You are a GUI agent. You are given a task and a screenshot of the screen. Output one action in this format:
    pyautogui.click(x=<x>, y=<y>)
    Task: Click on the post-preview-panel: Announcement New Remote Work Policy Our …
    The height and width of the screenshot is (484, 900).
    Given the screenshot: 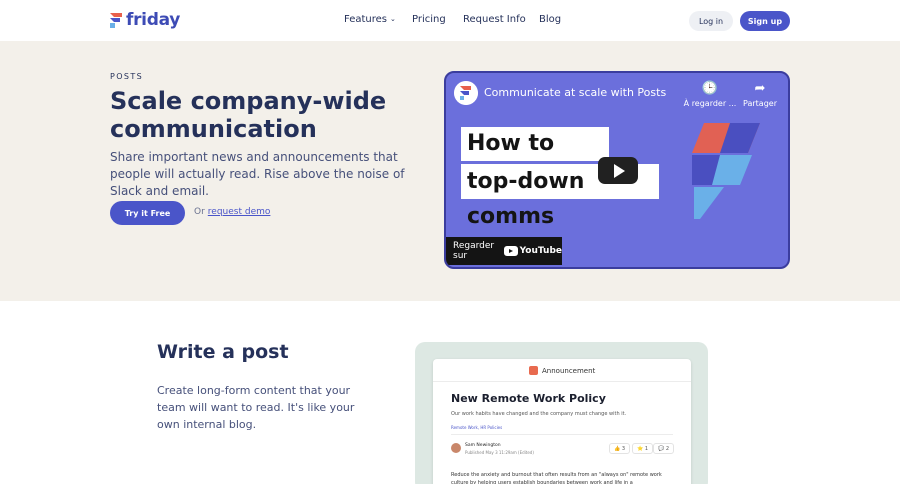 What is the action you would take?
    pyautogui.click(x=561, y=413)
    